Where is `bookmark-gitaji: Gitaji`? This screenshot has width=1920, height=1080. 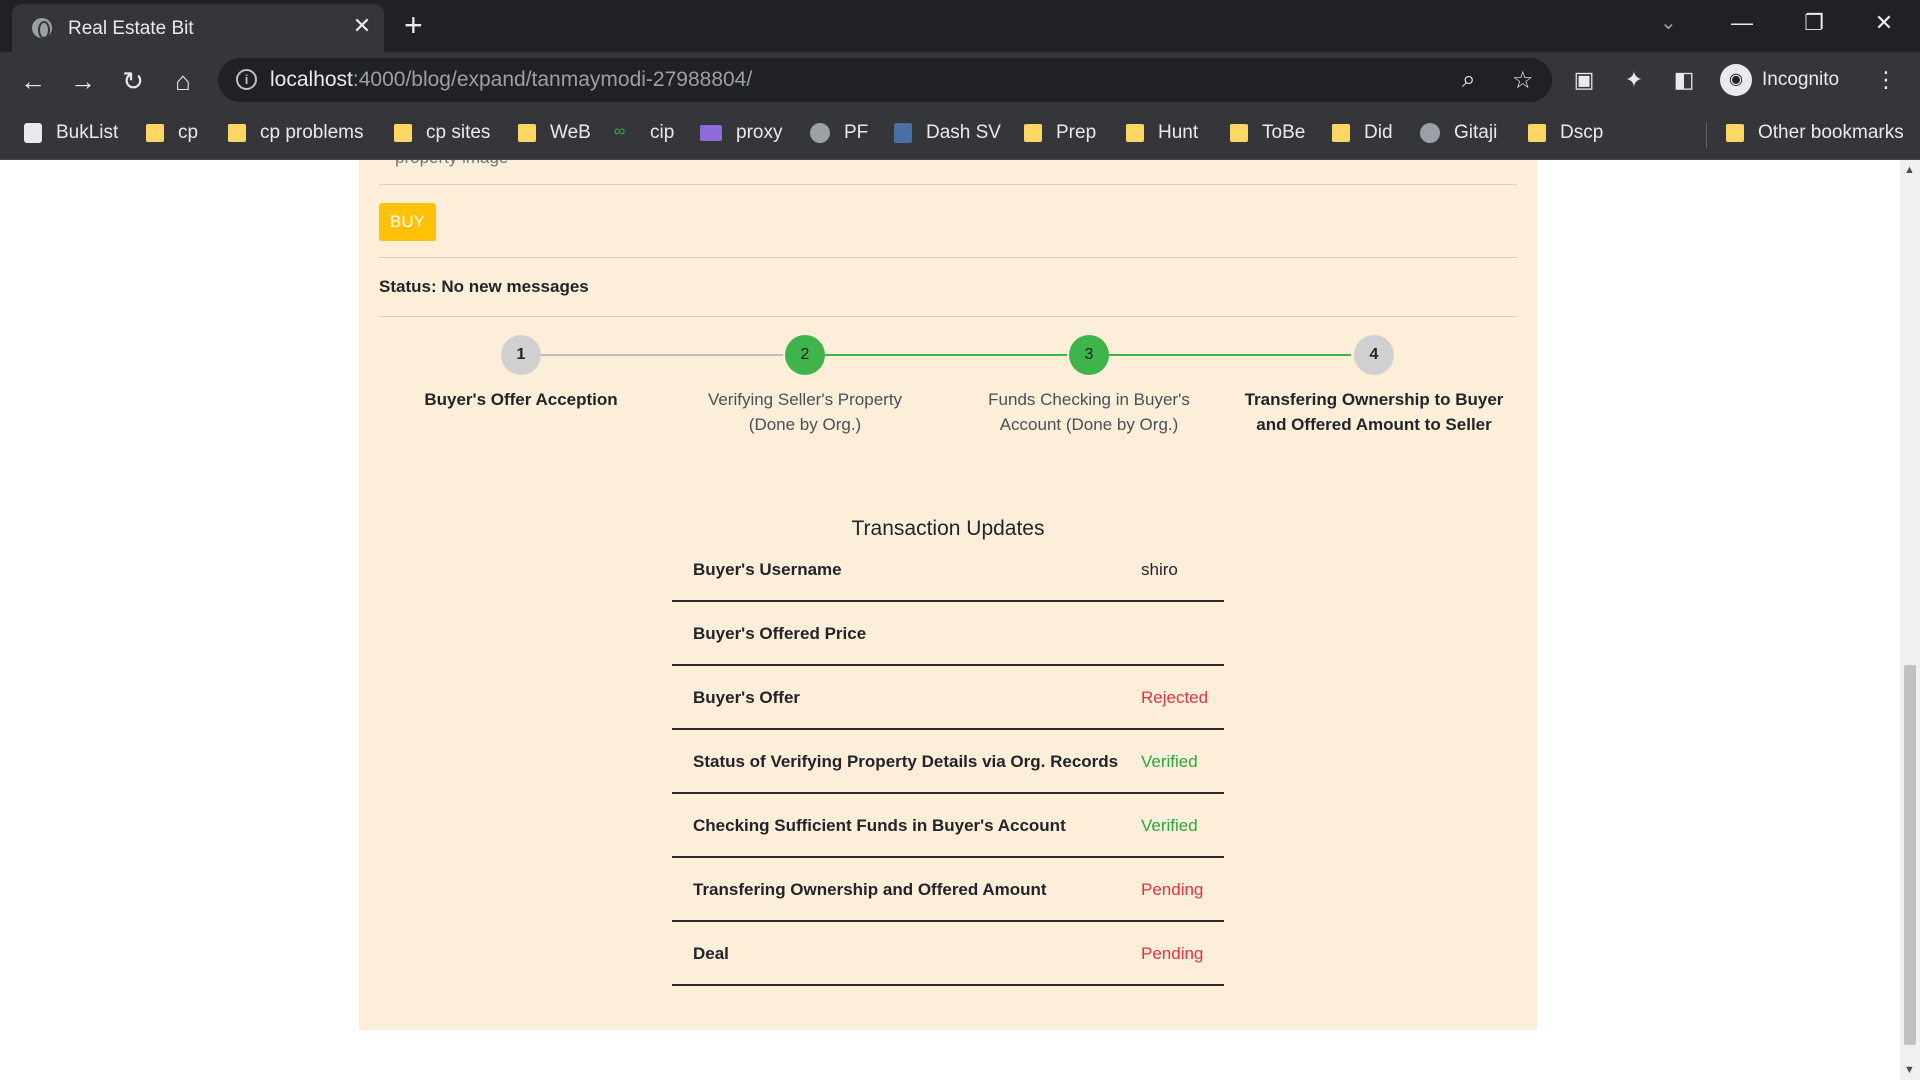
bookmark-gitaji: Gitaji is located at coordinates (1458, 133).